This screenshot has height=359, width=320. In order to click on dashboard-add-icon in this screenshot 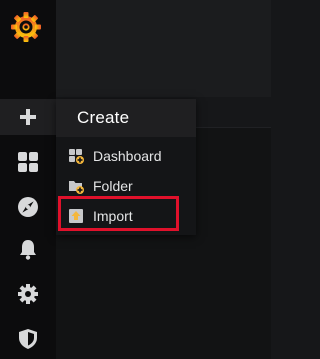, I will do `click(76, 156)`.